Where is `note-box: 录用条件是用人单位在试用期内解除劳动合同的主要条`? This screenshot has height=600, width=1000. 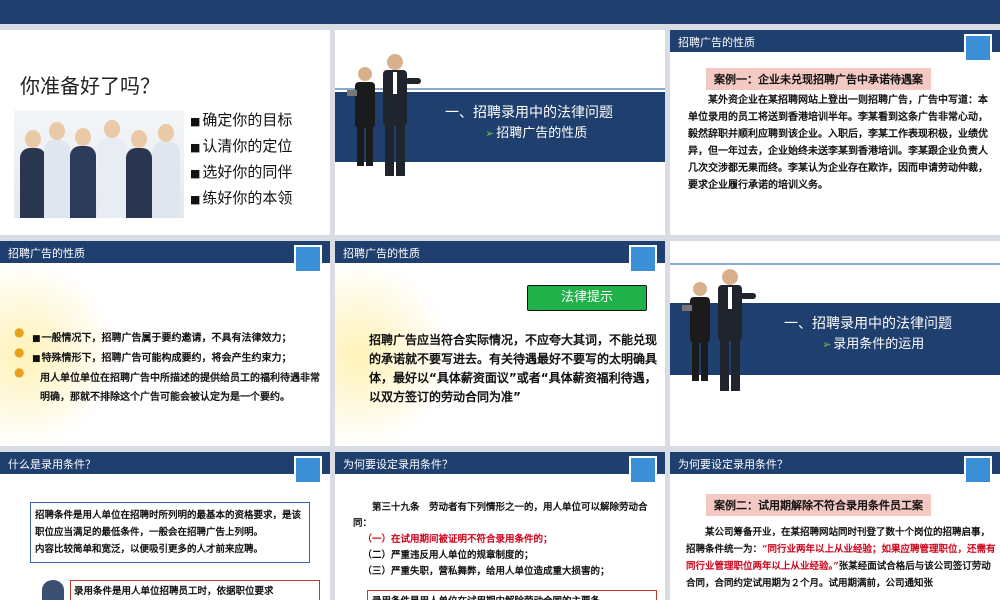
note-box: 录用条件是用人单位在试用期内解除劳动合同的主要条 is located at coordinates (512, 595).